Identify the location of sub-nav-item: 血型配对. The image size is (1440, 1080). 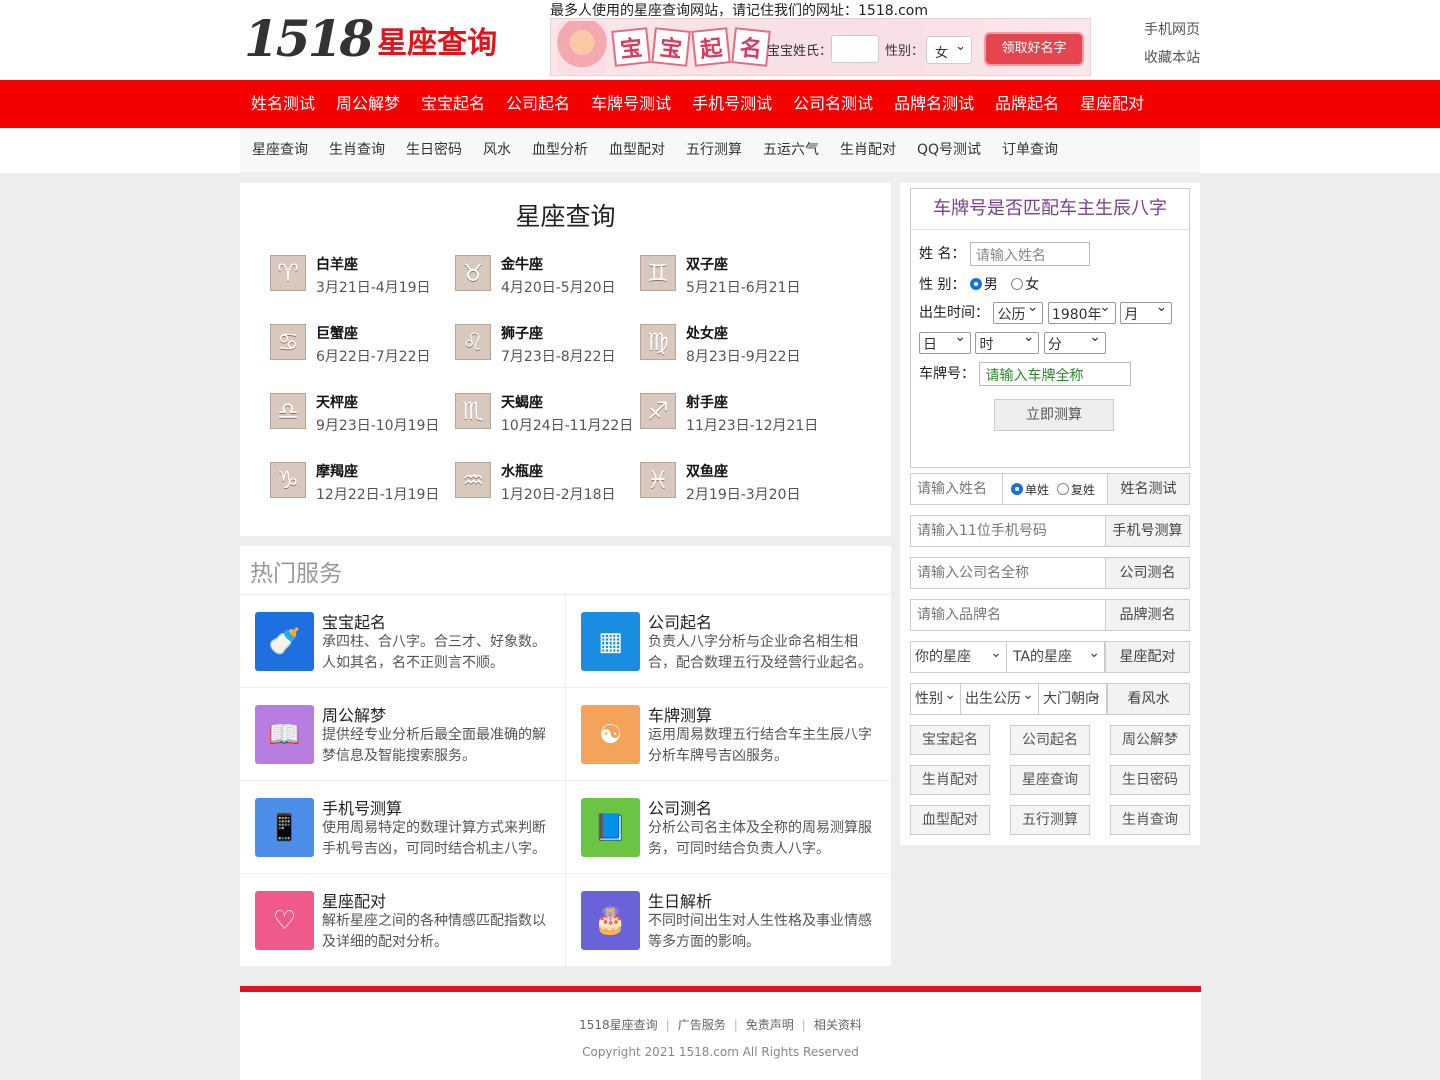
(637, 150).